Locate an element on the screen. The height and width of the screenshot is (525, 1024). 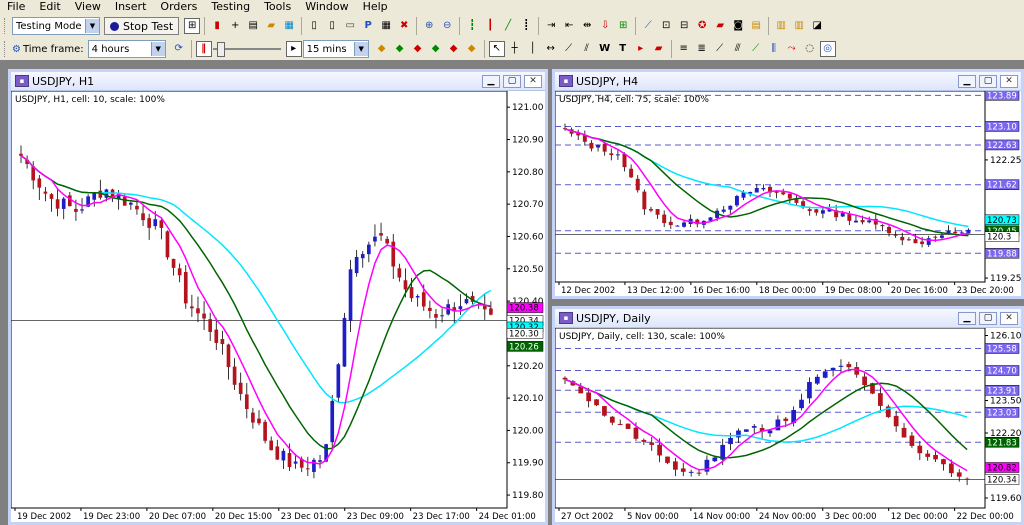
trend-icon: ⟋ is located at coordinates (648, 26).